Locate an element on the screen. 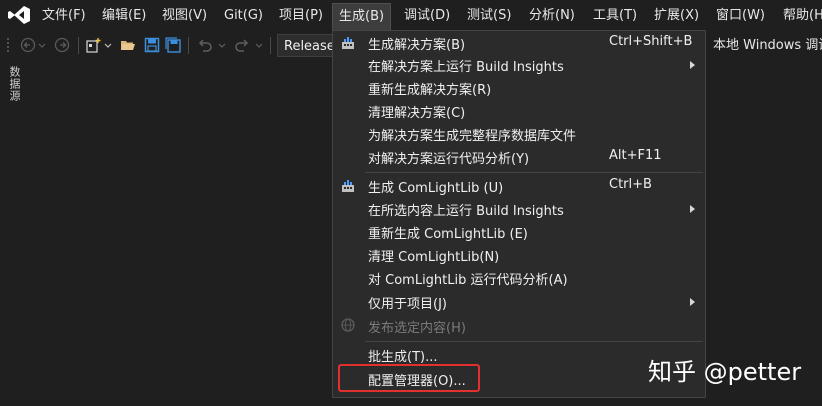  toolbar-grip-icon is located at coordinates (8, 45).